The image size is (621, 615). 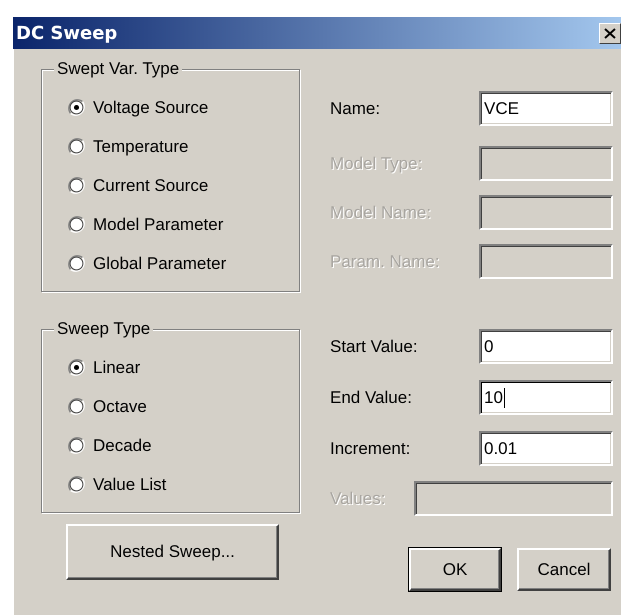 What do you see at coordinates (546, 346) in the screenshot?
I see `input-field: 0` at bounding box center [546, 346].